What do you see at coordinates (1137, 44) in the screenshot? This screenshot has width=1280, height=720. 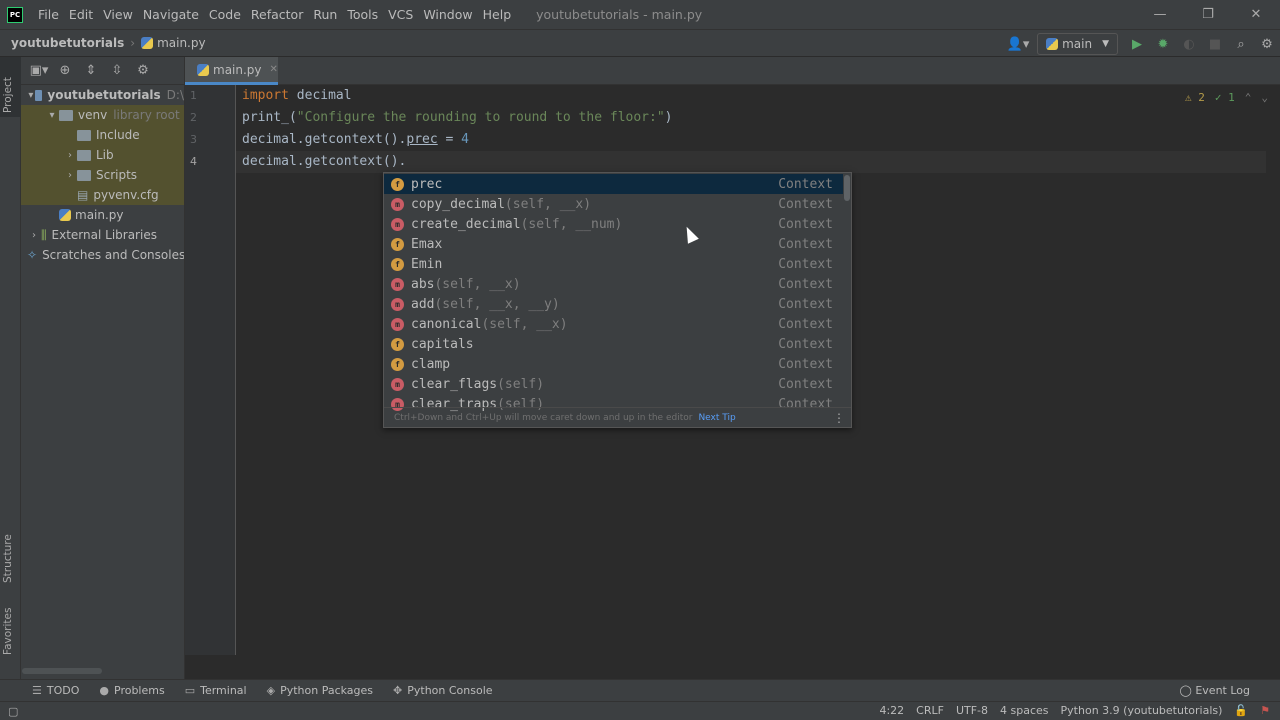 I see `run-icon: ▶` at bounding box center [1137, 44].